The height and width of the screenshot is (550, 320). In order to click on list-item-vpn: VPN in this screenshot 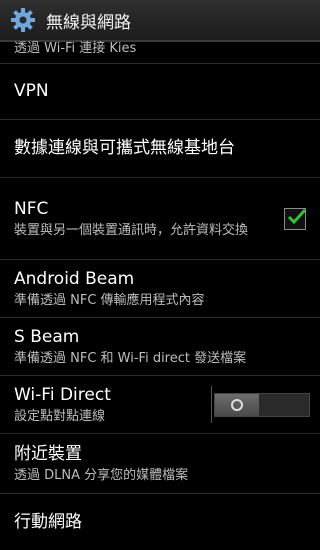, I will do `click(160, 92)`.